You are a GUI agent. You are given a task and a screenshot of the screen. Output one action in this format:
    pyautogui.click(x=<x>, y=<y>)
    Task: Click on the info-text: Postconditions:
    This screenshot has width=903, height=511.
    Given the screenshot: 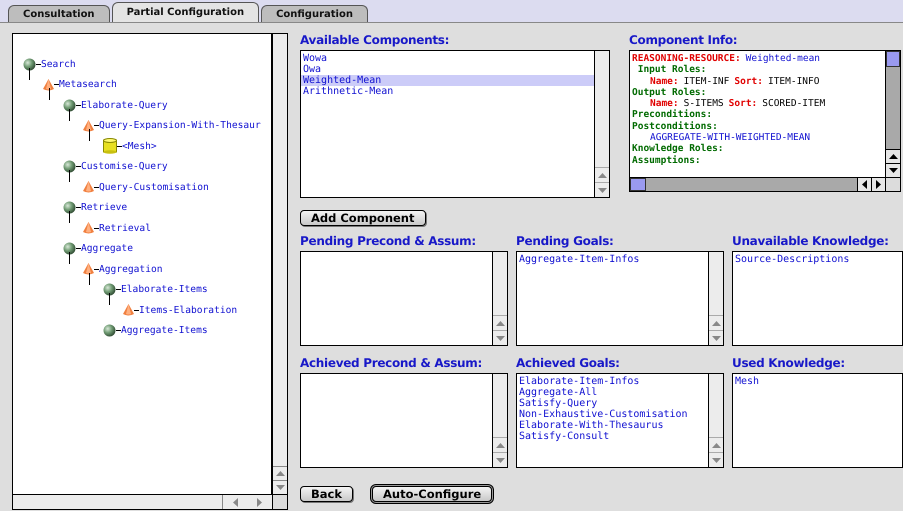 What is the action you would take?
    pyautogui.click(x=675, y=126)
    